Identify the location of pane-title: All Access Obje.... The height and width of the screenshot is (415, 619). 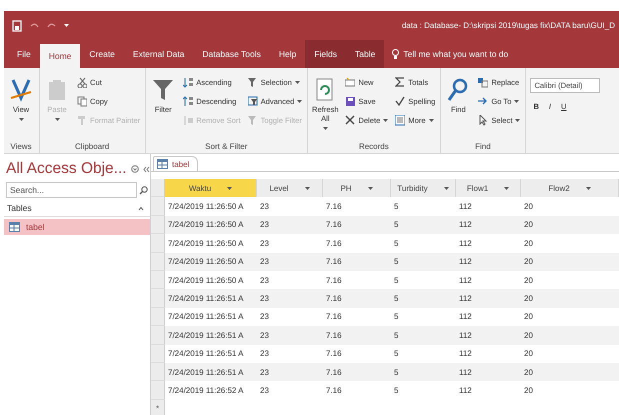
(66, 169).